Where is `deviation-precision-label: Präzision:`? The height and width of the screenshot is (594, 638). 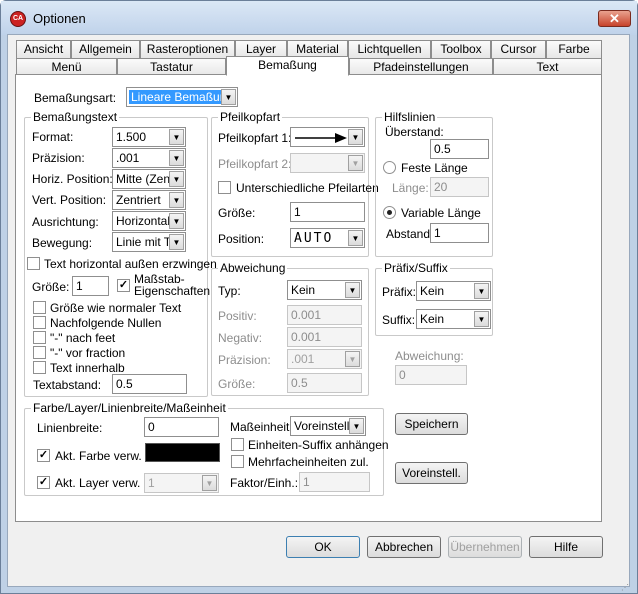 deviation-precision-label: Präzision: is located at coordinates (244, 360).